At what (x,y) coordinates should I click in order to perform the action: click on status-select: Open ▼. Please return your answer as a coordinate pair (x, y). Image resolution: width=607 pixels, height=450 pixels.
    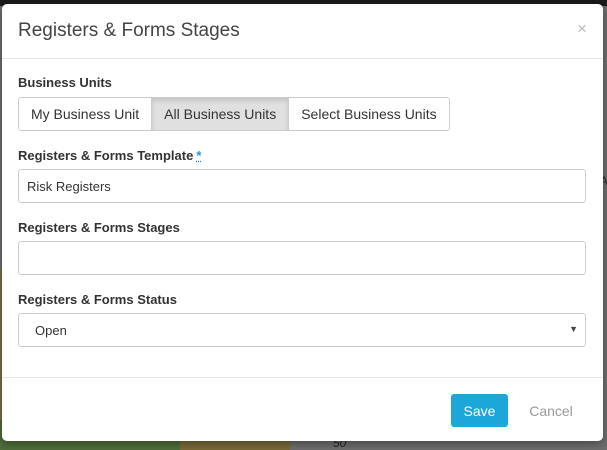
    Looking at the image, I should click on (302, 330).